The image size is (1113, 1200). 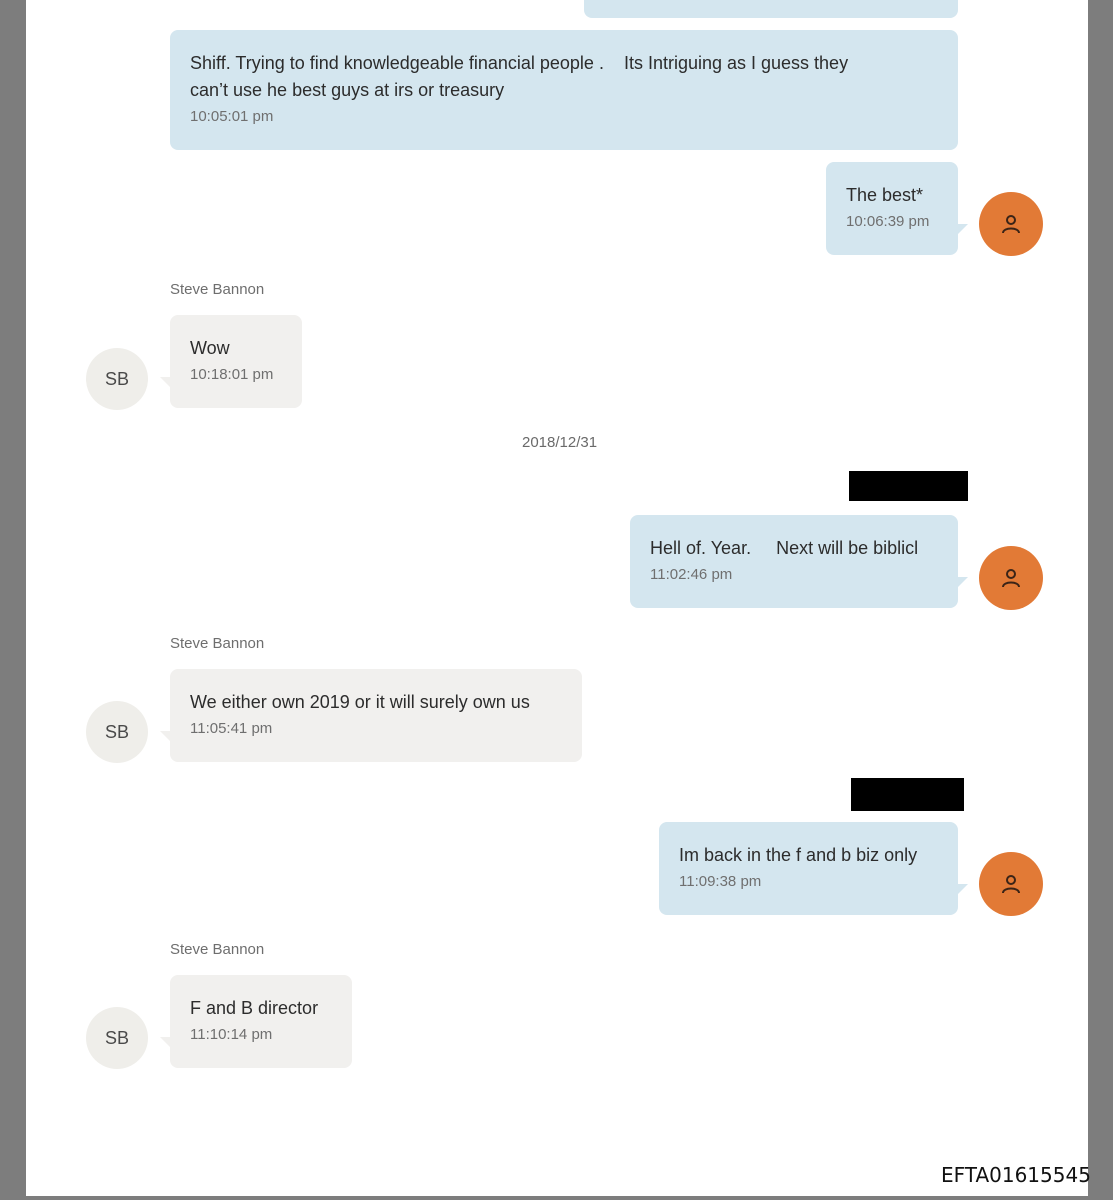 I want to click on message-bubble-outgoing-partial, so click(x=771, y=9).